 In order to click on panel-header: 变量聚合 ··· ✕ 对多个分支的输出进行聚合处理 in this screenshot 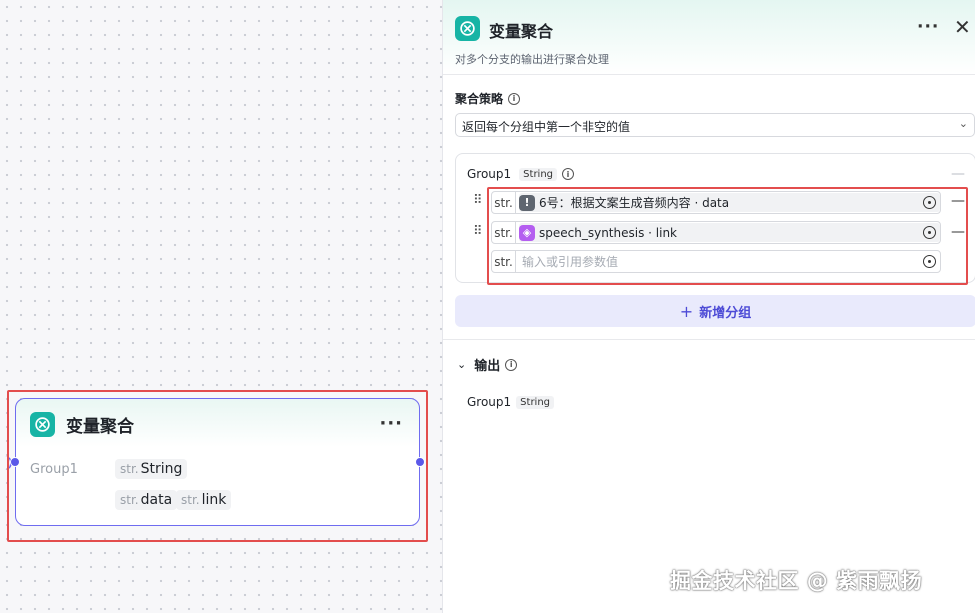, I will do `click(709, 37)`.